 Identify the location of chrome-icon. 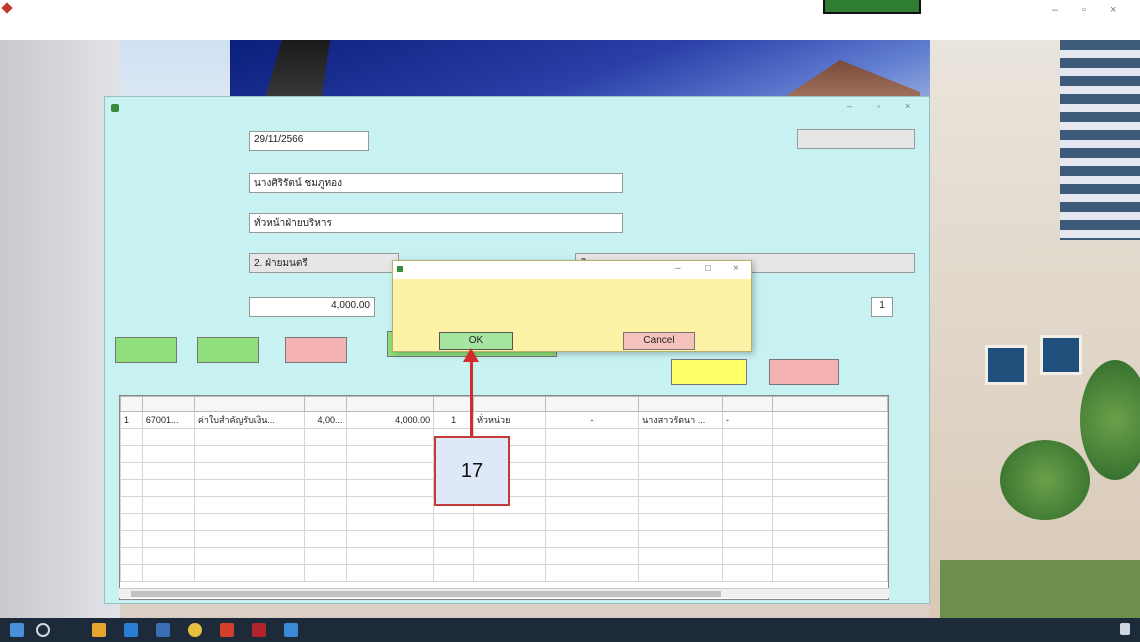
(195, 630).